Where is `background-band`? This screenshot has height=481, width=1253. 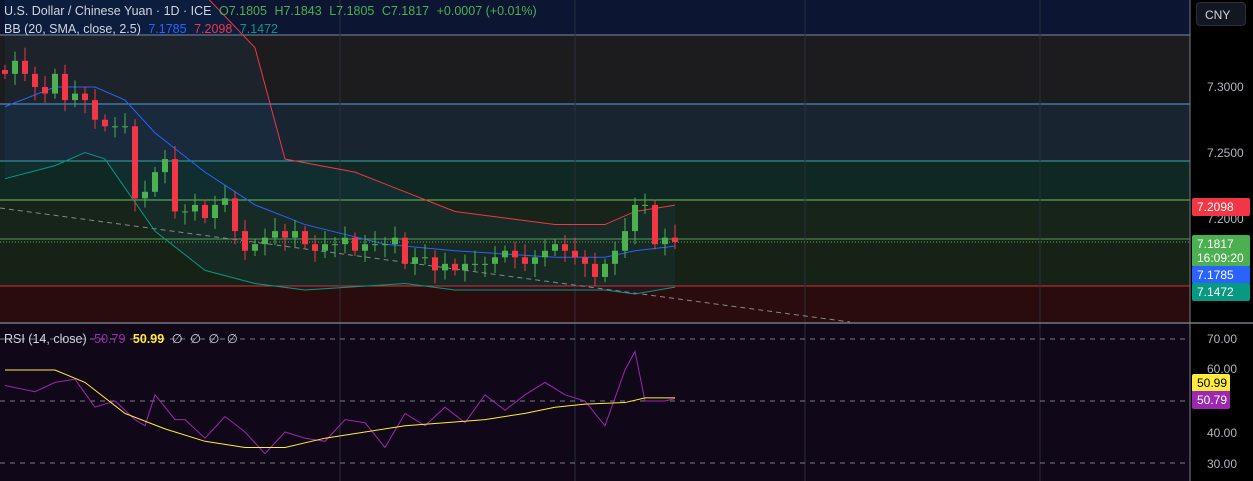
background-band is located at coordinates (595, 304).